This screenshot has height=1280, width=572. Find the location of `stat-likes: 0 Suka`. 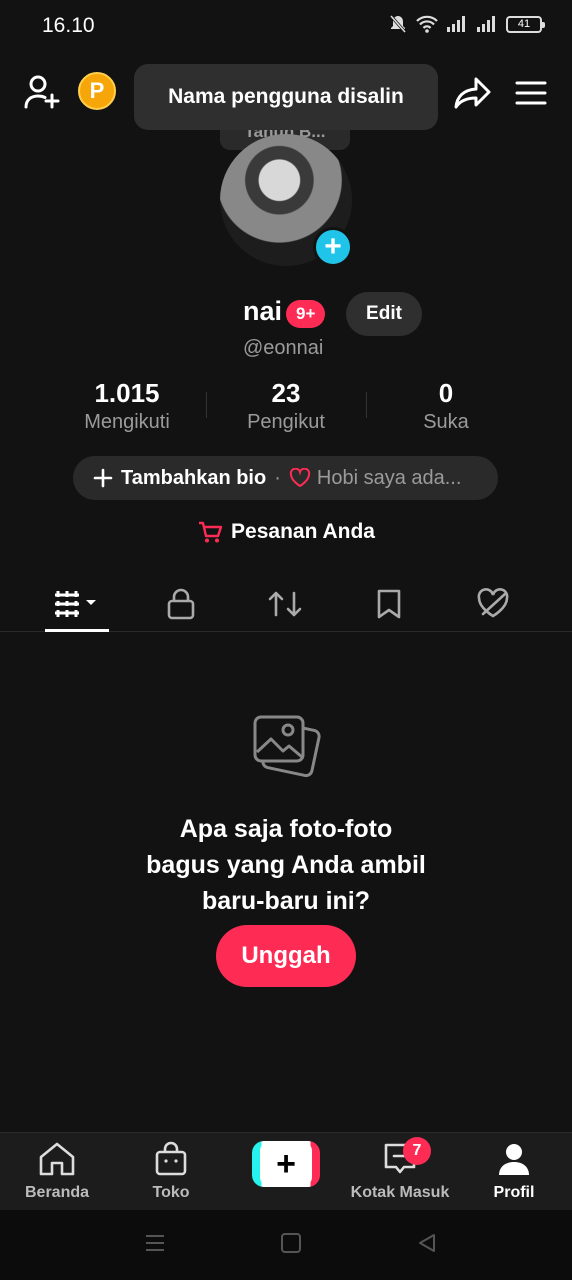

stat-likes: 0 Suka is located at coordinates (446, 406).